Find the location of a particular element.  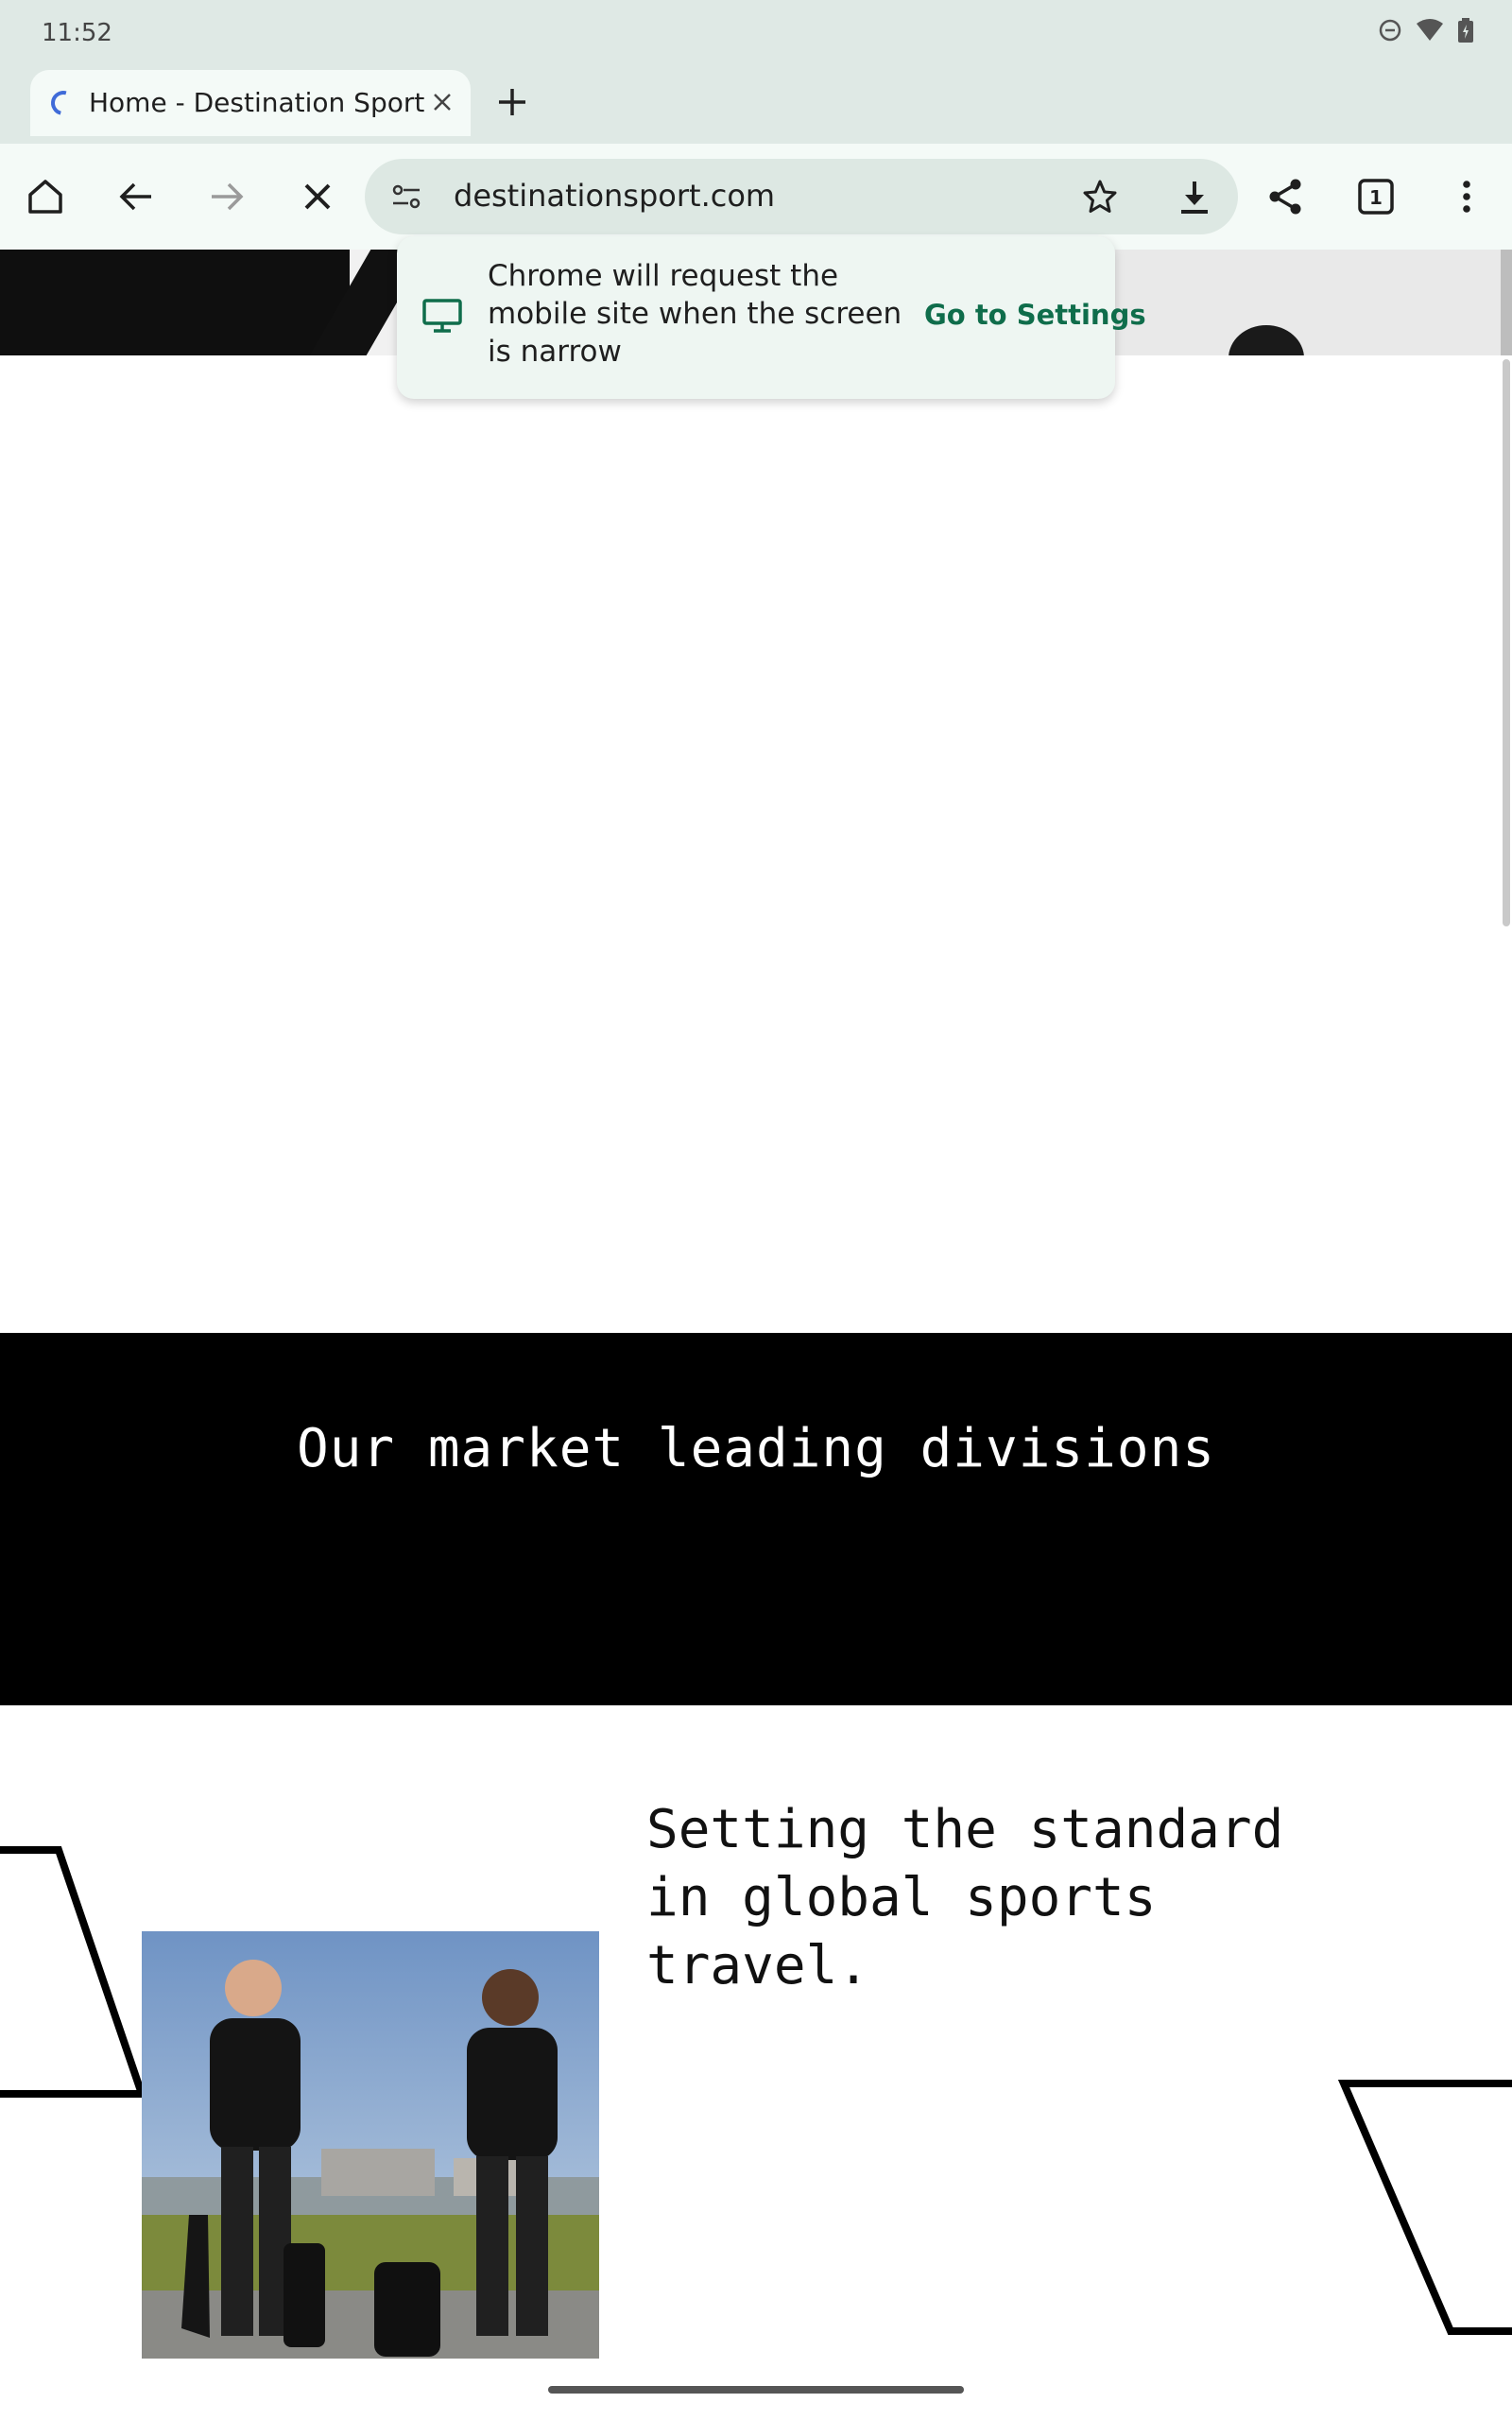

browser-toolbar: destinationsport.com 1 is located at coordinates (756, 197).